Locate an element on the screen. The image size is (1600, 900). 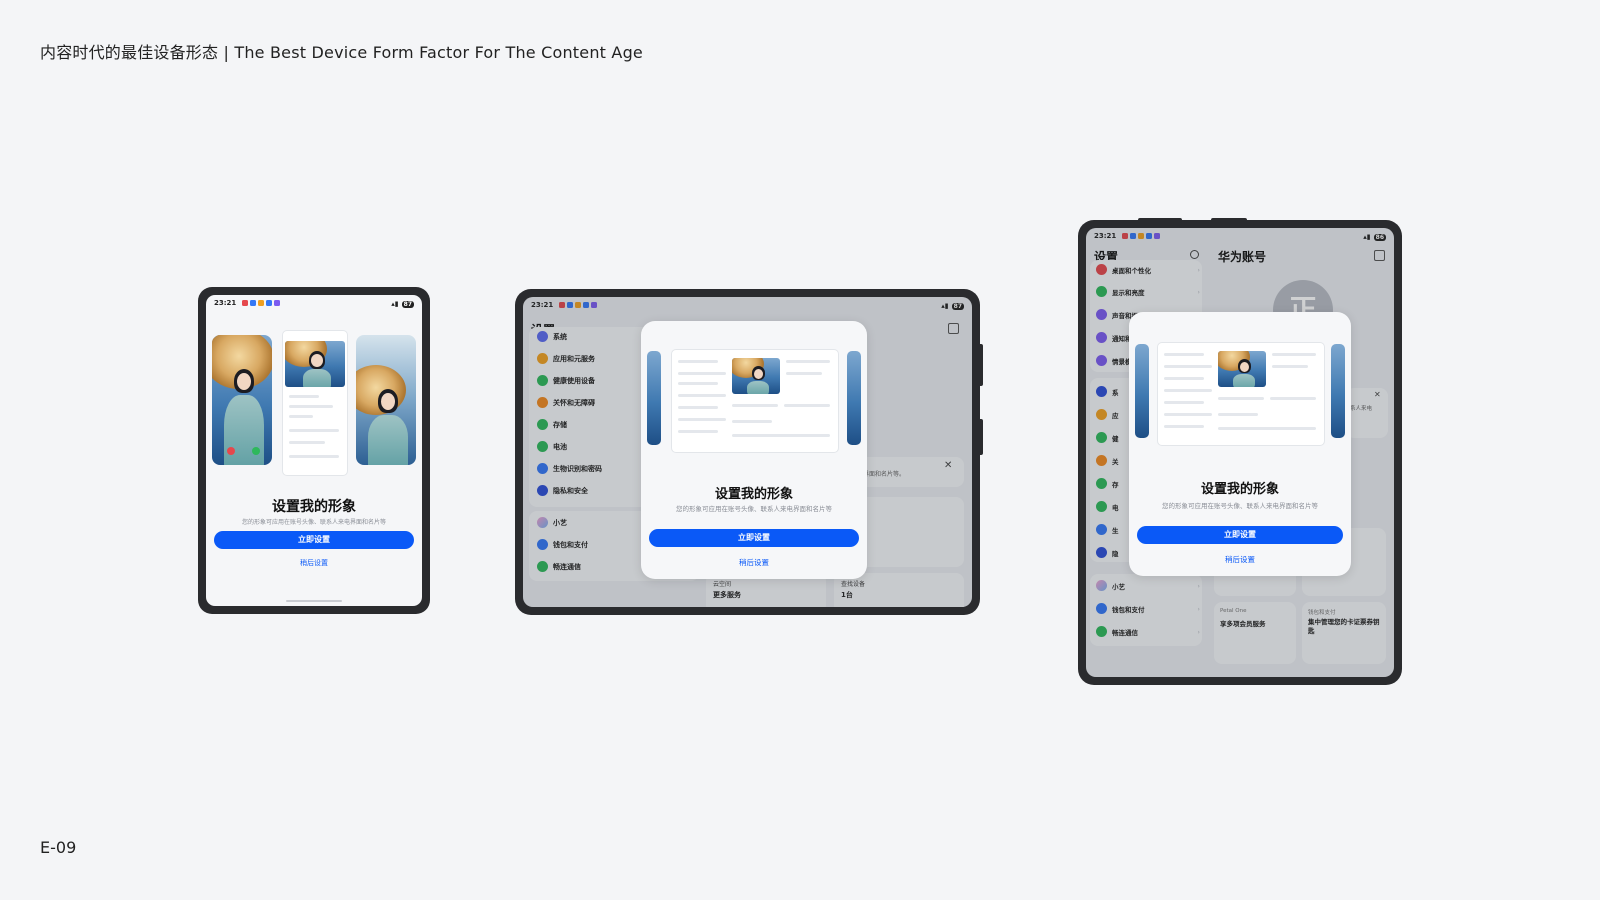
avatar-photo-left is located at coordinates (242, 400).